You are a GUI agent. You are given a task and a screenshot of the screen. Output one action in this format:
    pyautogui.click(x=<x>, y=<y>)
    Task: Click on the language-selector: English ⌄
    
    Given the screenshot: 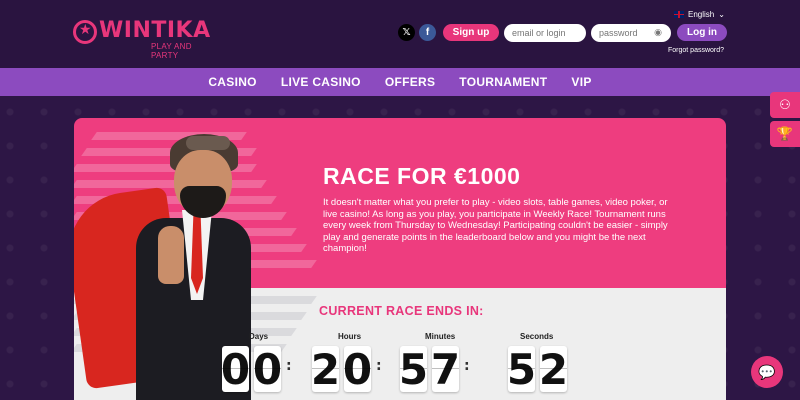 What is the action you would take?
    pyautogui.click(x=699, y=14)
    